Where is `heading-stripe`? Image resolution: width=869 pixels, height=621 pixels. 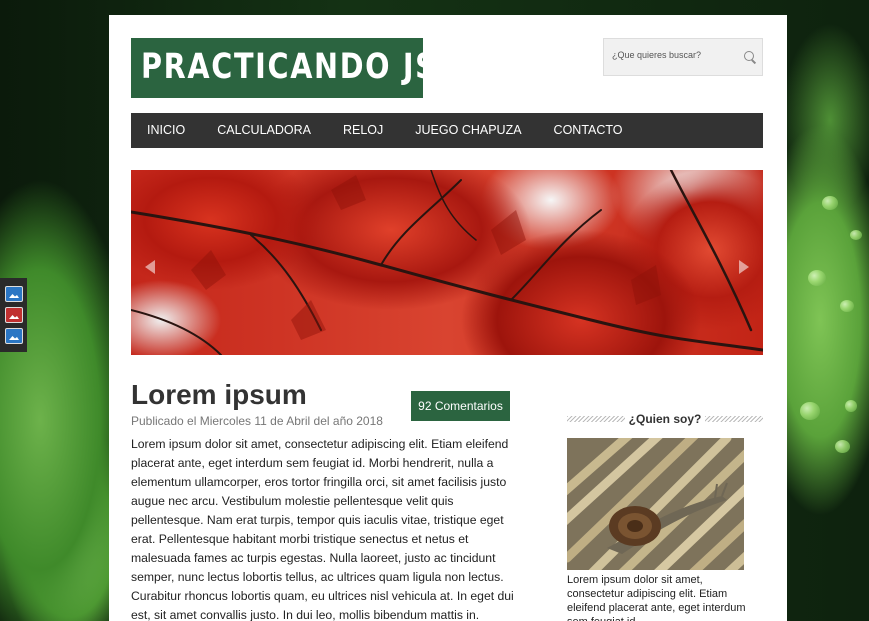 heading-stripe is located at coordinates (734, 419).